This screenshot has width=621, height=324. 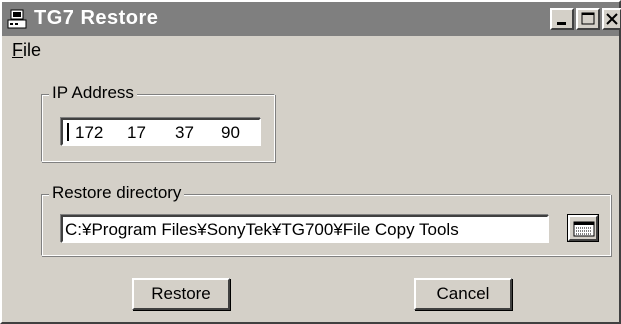 I want to click on minimize-icon, so click(x=561, y=23).